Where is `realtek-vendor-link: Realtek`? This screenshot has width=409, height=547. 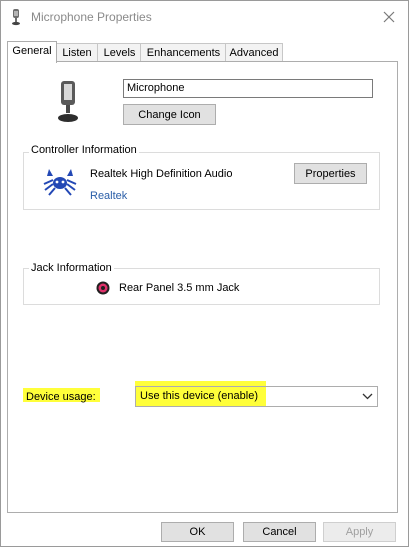
realtek-vendor-link: Realtek is located at coordinates (108, 196).